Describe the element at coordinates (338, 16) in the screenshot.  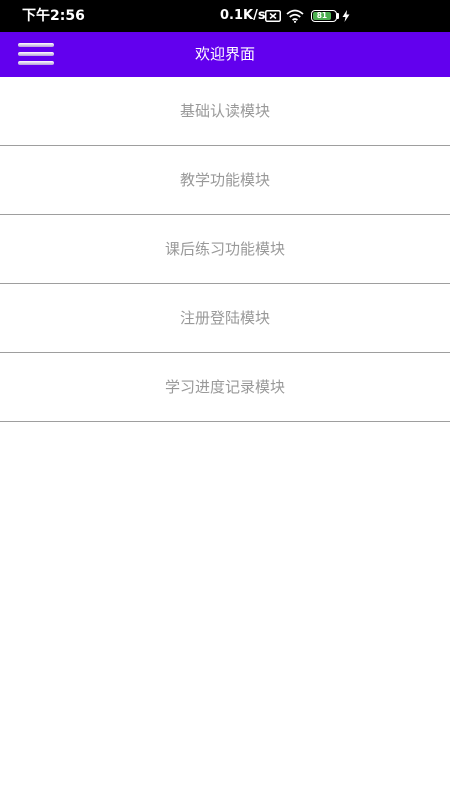
I see `battery-tip` at that location.